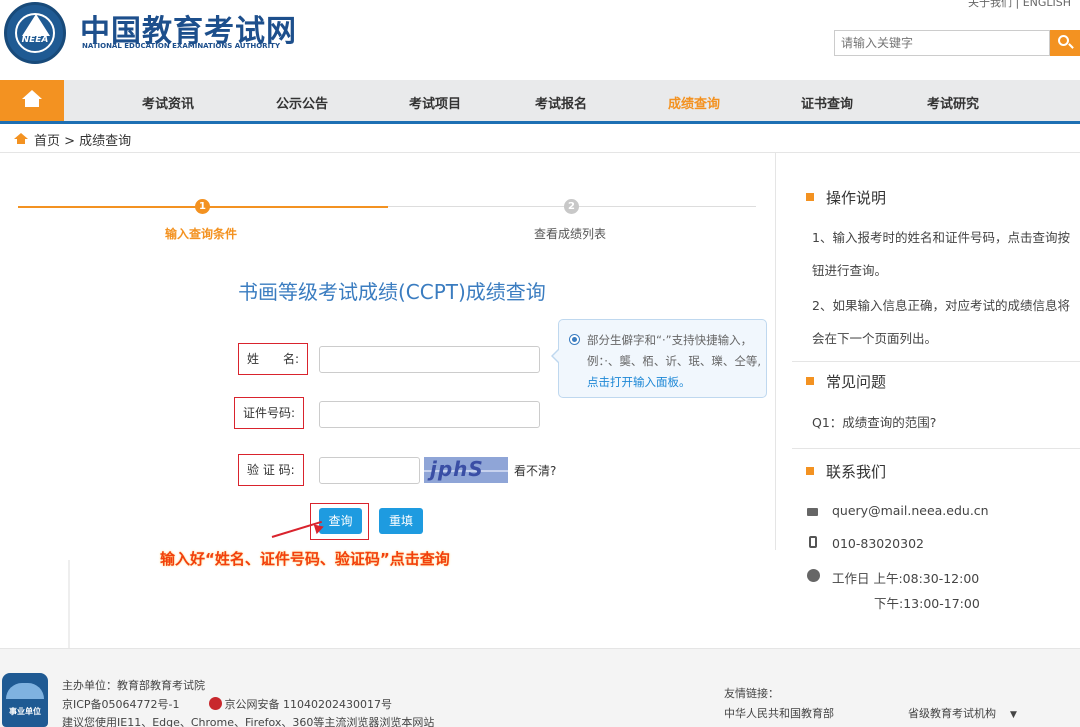 The image size is (1080, 727). I want to click on footer-icp-line: 京ICP备05064772号-1 京公网安备 11040202430017号, so click(227, 704).